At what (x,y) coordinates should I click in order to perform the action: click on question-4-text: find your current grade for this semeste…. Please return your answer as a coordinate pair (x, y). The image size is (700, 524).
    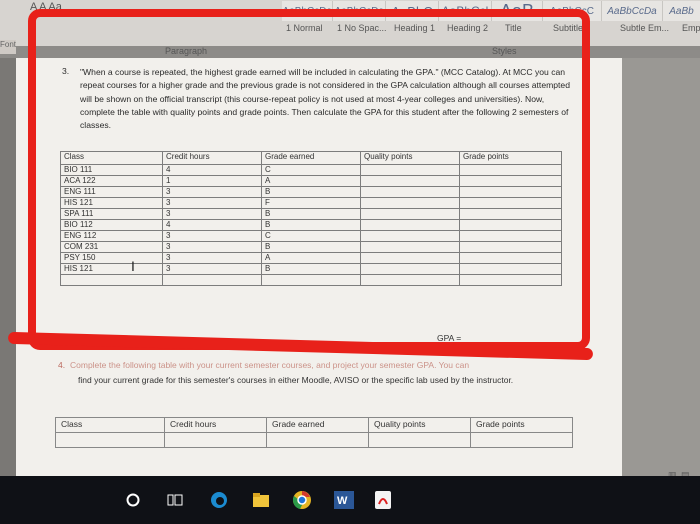
    Looking at the image, I should click on (296, 380).